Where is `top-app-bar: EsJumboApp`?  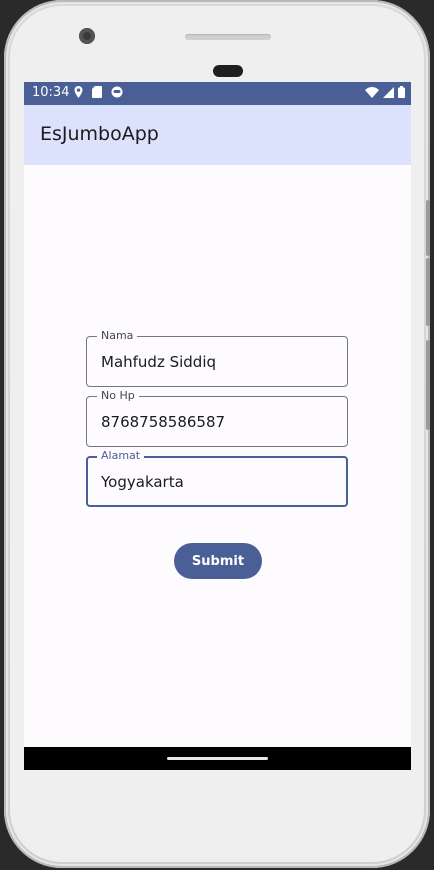 top-app-bar: EsJumboApp is located at coordinates (217, 135).